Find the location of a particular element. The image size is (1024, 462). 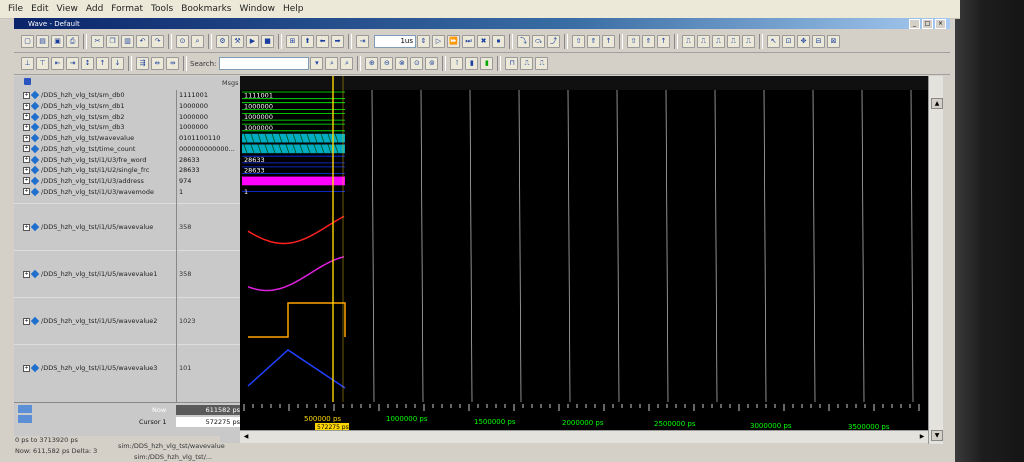

run-icon: ▷ is located at coordinates (438, 41).